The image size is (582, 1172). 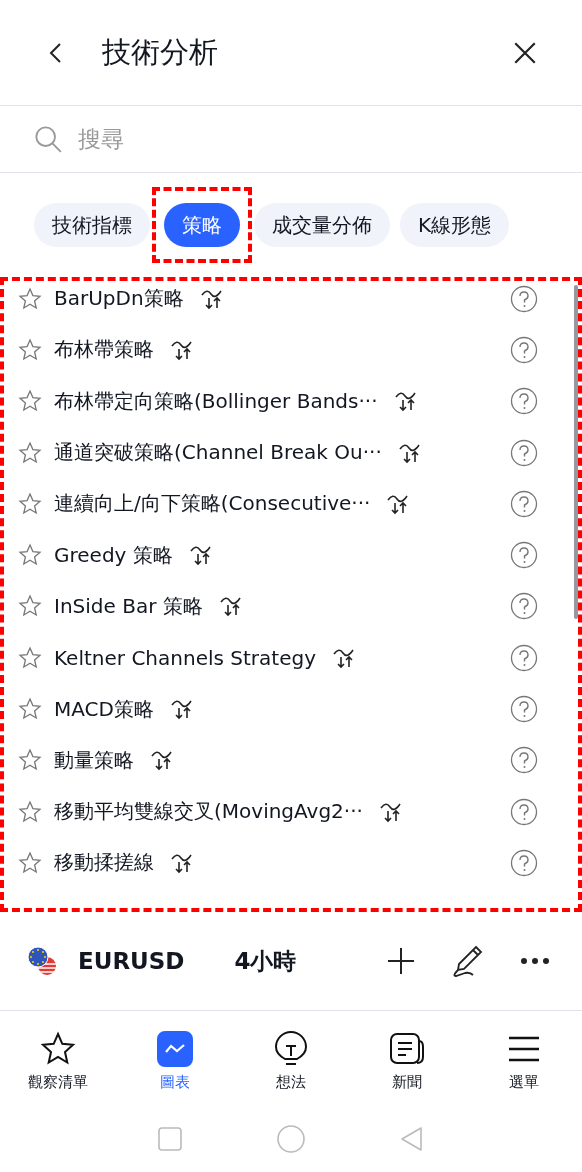 What do you see at coordinates (119, 299) in the screenshot?
I see `strategy-name: BarUpDn策略` at bounding box center [119, 299].